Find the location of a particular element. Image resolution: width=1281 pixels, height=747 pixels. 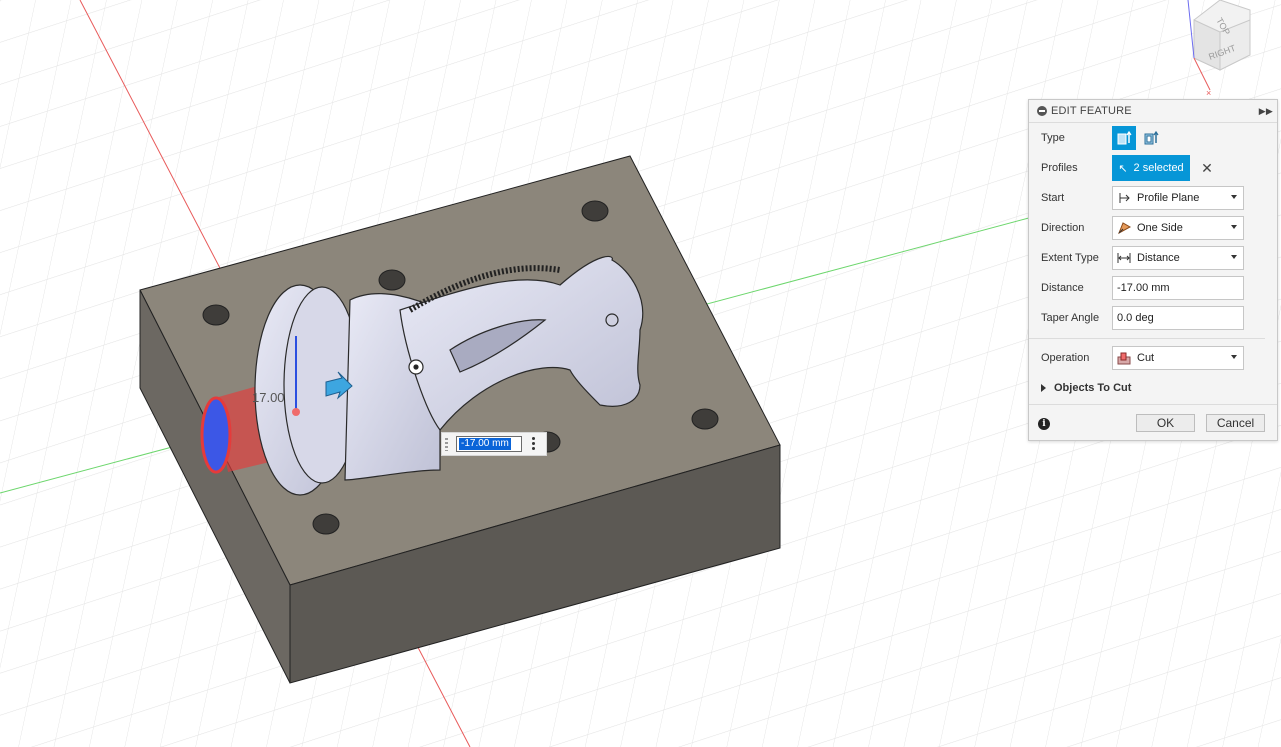

distance-input: -17.00 mm is located at coordinates (1178, 288).